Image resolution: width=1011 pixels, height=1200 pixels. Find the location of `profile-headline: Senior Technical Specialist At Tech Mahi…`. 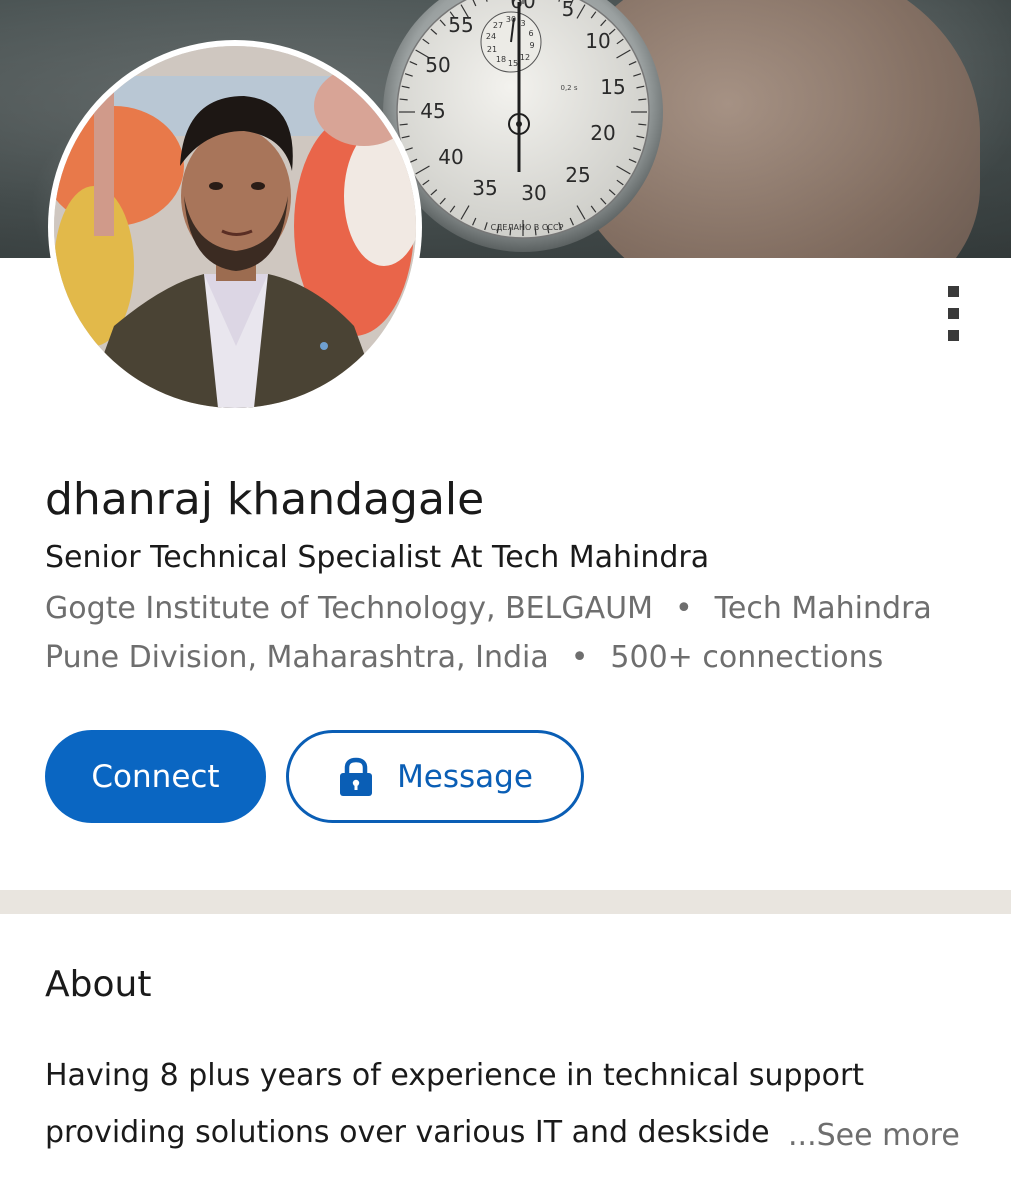

profile-headline: Senior Technical Specialist At Tech Mahi… is located at coordinates (377, 557).